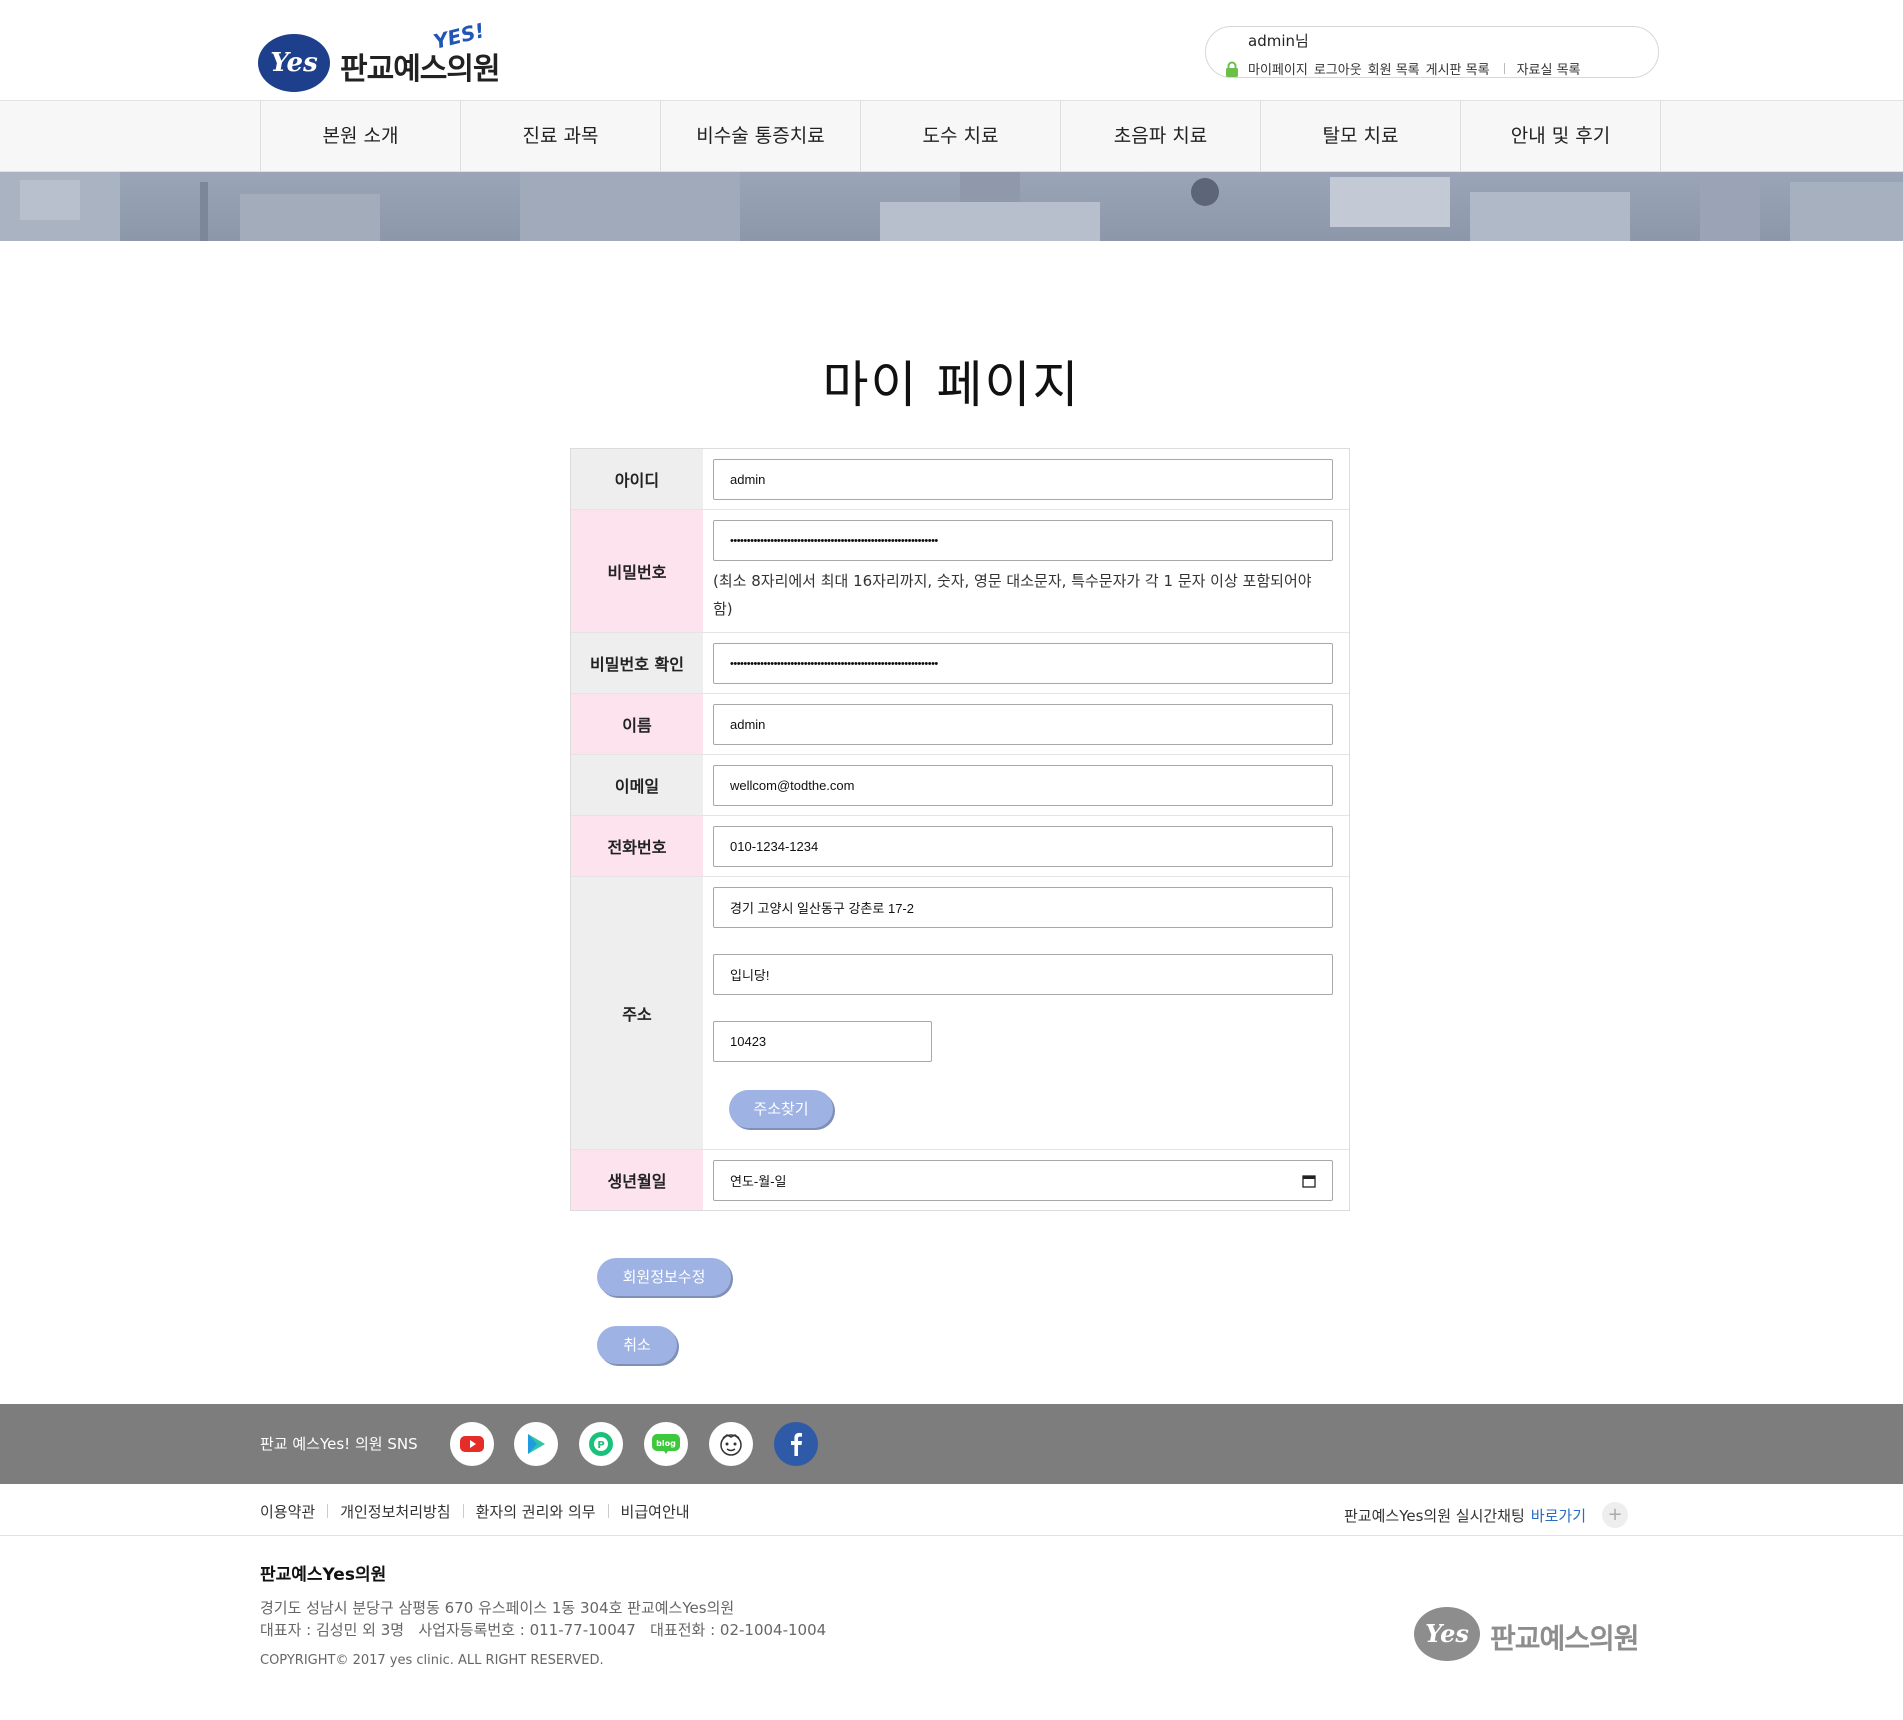 The width and height of the screenshot is (1903, 1720). What do you see at coordinates (472, 1444) in the screenshot?
I see `youtube-icon` at bounding box center [472, 1444].